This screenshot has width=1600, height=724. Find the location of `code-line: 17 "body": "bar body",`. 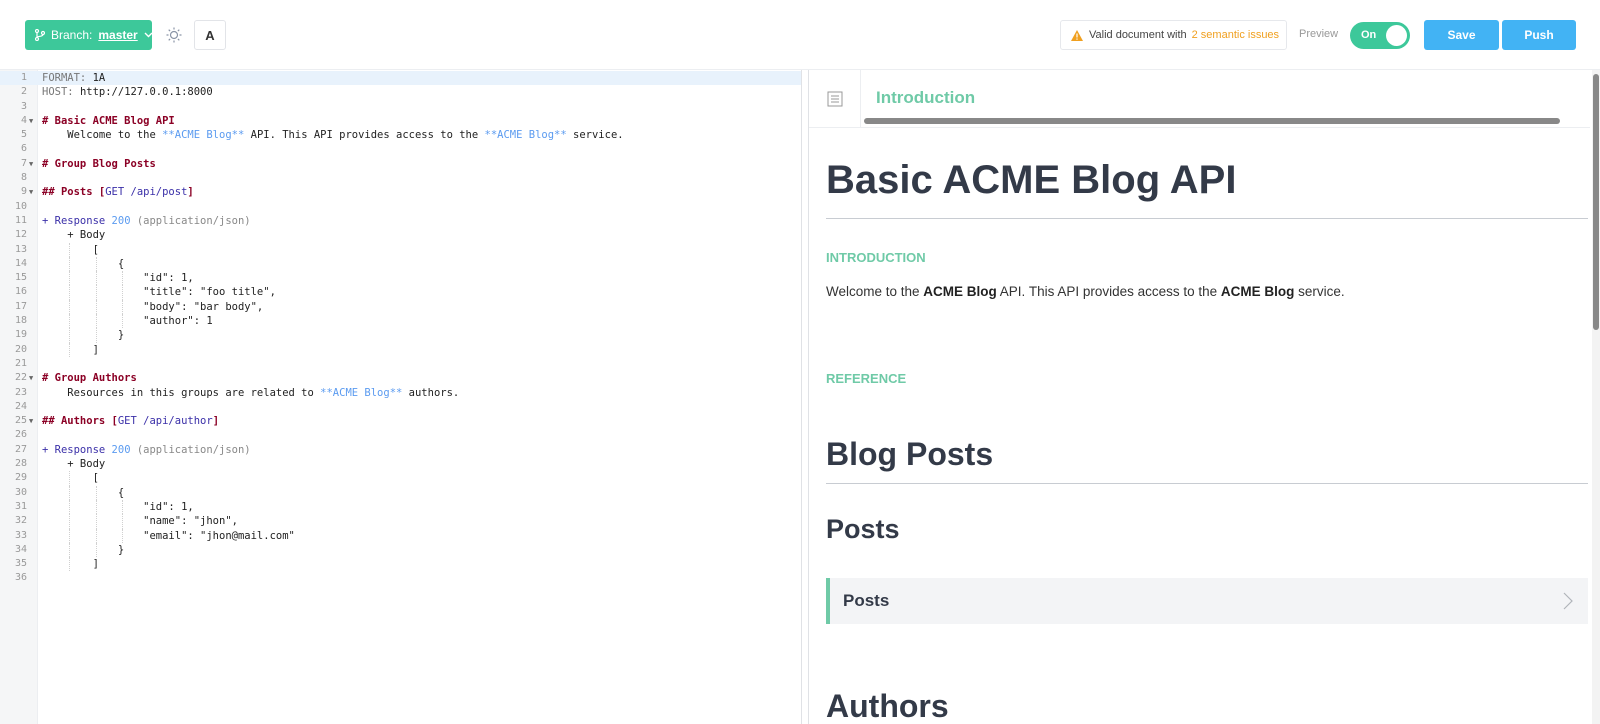

code-line: 17 "body": "bar body", is located at coordinates (400, 307).